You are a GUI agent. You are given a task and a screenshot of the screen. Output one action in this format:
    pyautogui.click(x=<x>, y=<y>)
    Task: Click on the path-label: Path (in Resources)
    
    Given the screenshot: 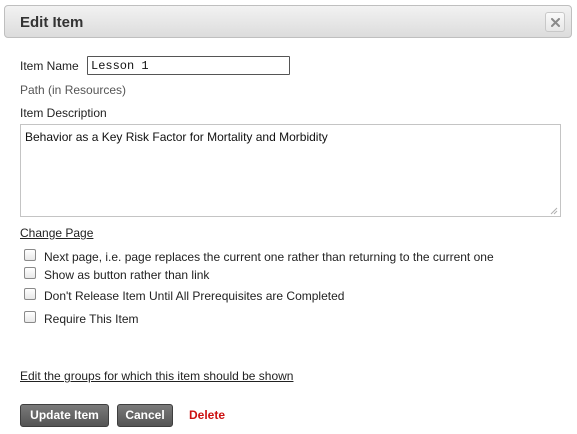 What is the action you would take?
    pyautogui.click(x=73, y=90)
    